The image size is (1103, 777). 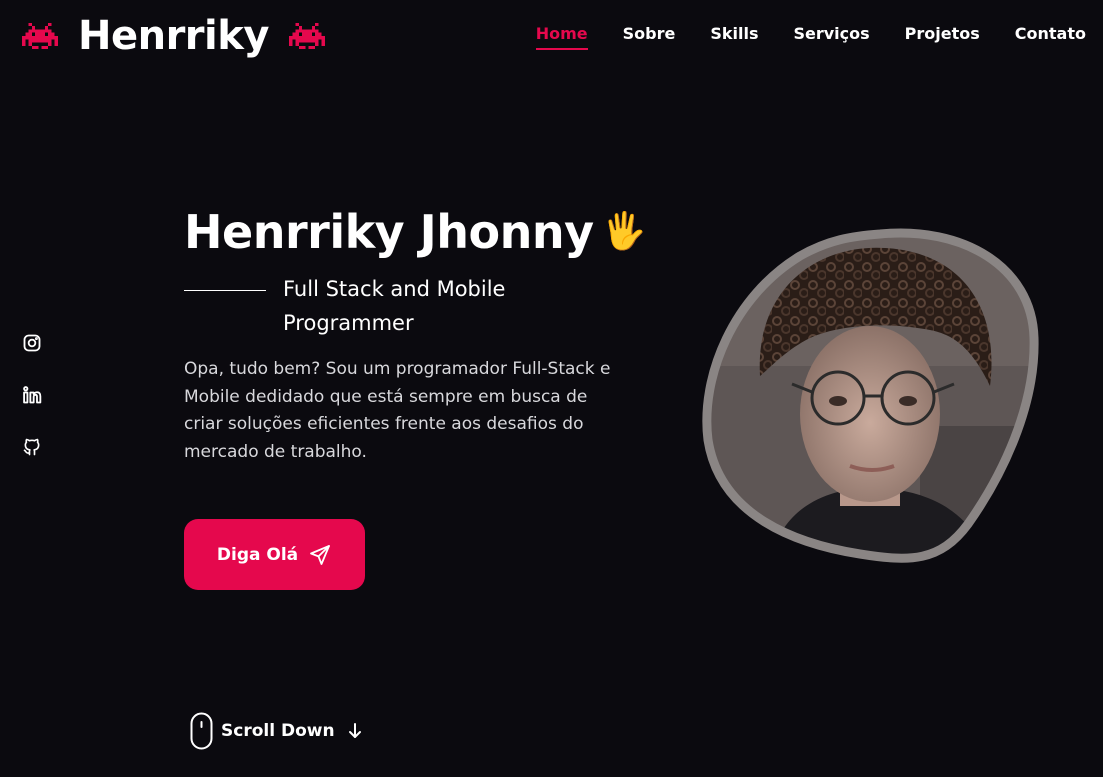 What do you see at coordinates (942, 37) in the screenshot?
I see `nav-link-projetos: Projetos` at bounding box center [942, 37].